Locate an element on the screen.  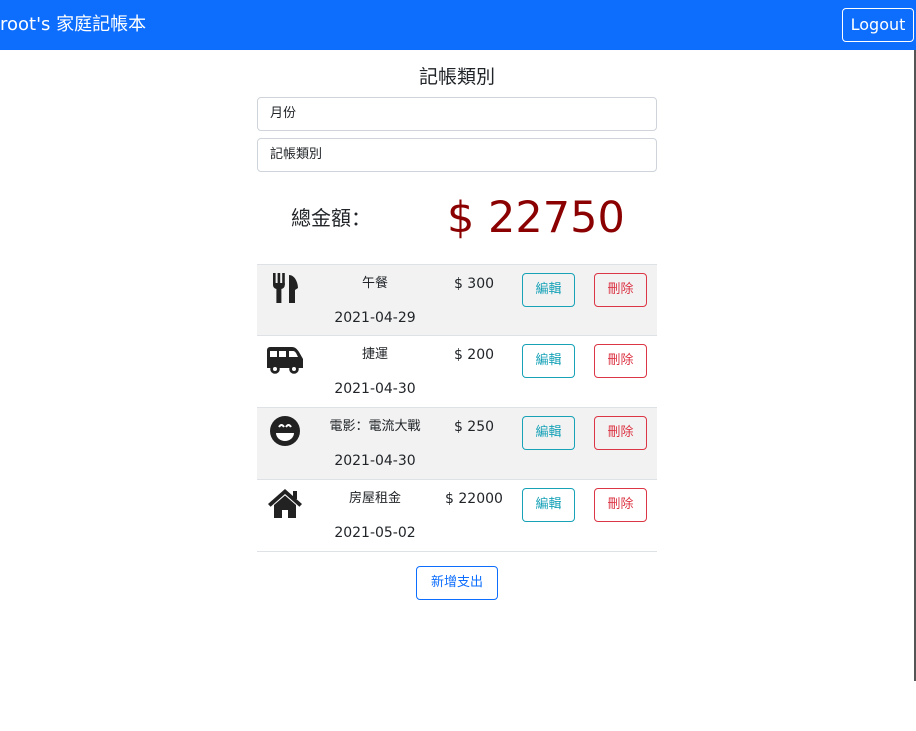
shuttle-van-icon is located at coordinates (285, 360).